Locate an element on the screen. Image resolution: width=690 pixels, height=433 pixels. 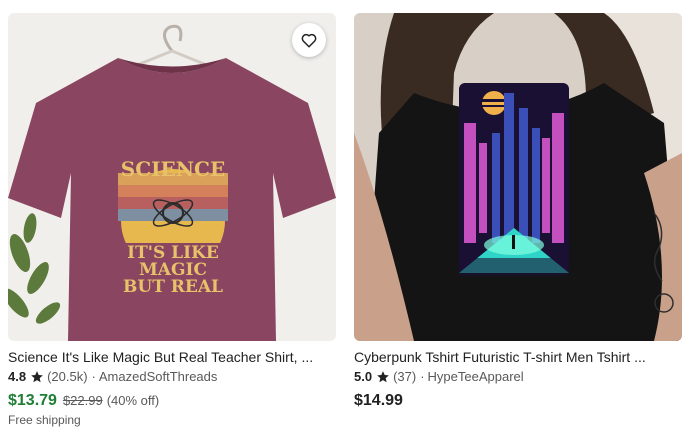
rating-value: 5.0 is located at coordinates (363, 376).